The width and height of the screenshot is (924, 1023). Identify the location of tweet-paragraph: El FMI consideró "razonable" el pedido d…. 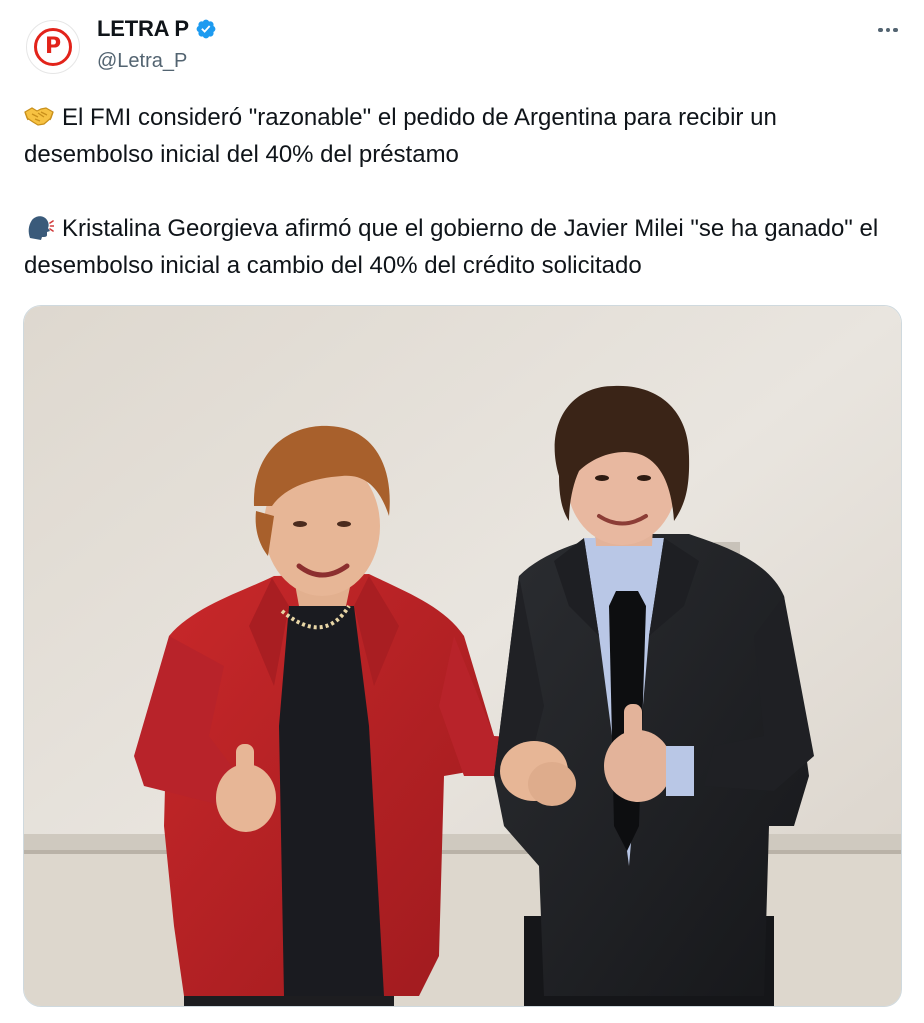
(464, 136).